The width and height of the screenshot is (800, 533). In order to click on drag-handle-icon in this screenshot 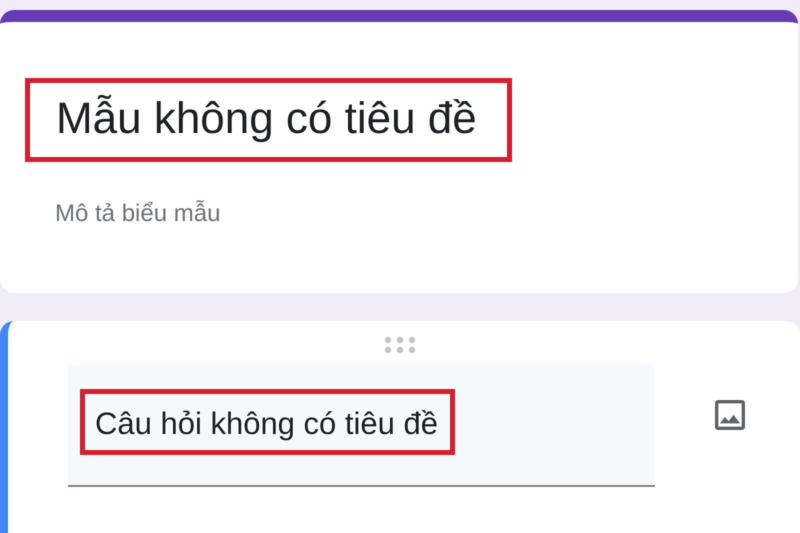, I will do `click(400, 345)`.